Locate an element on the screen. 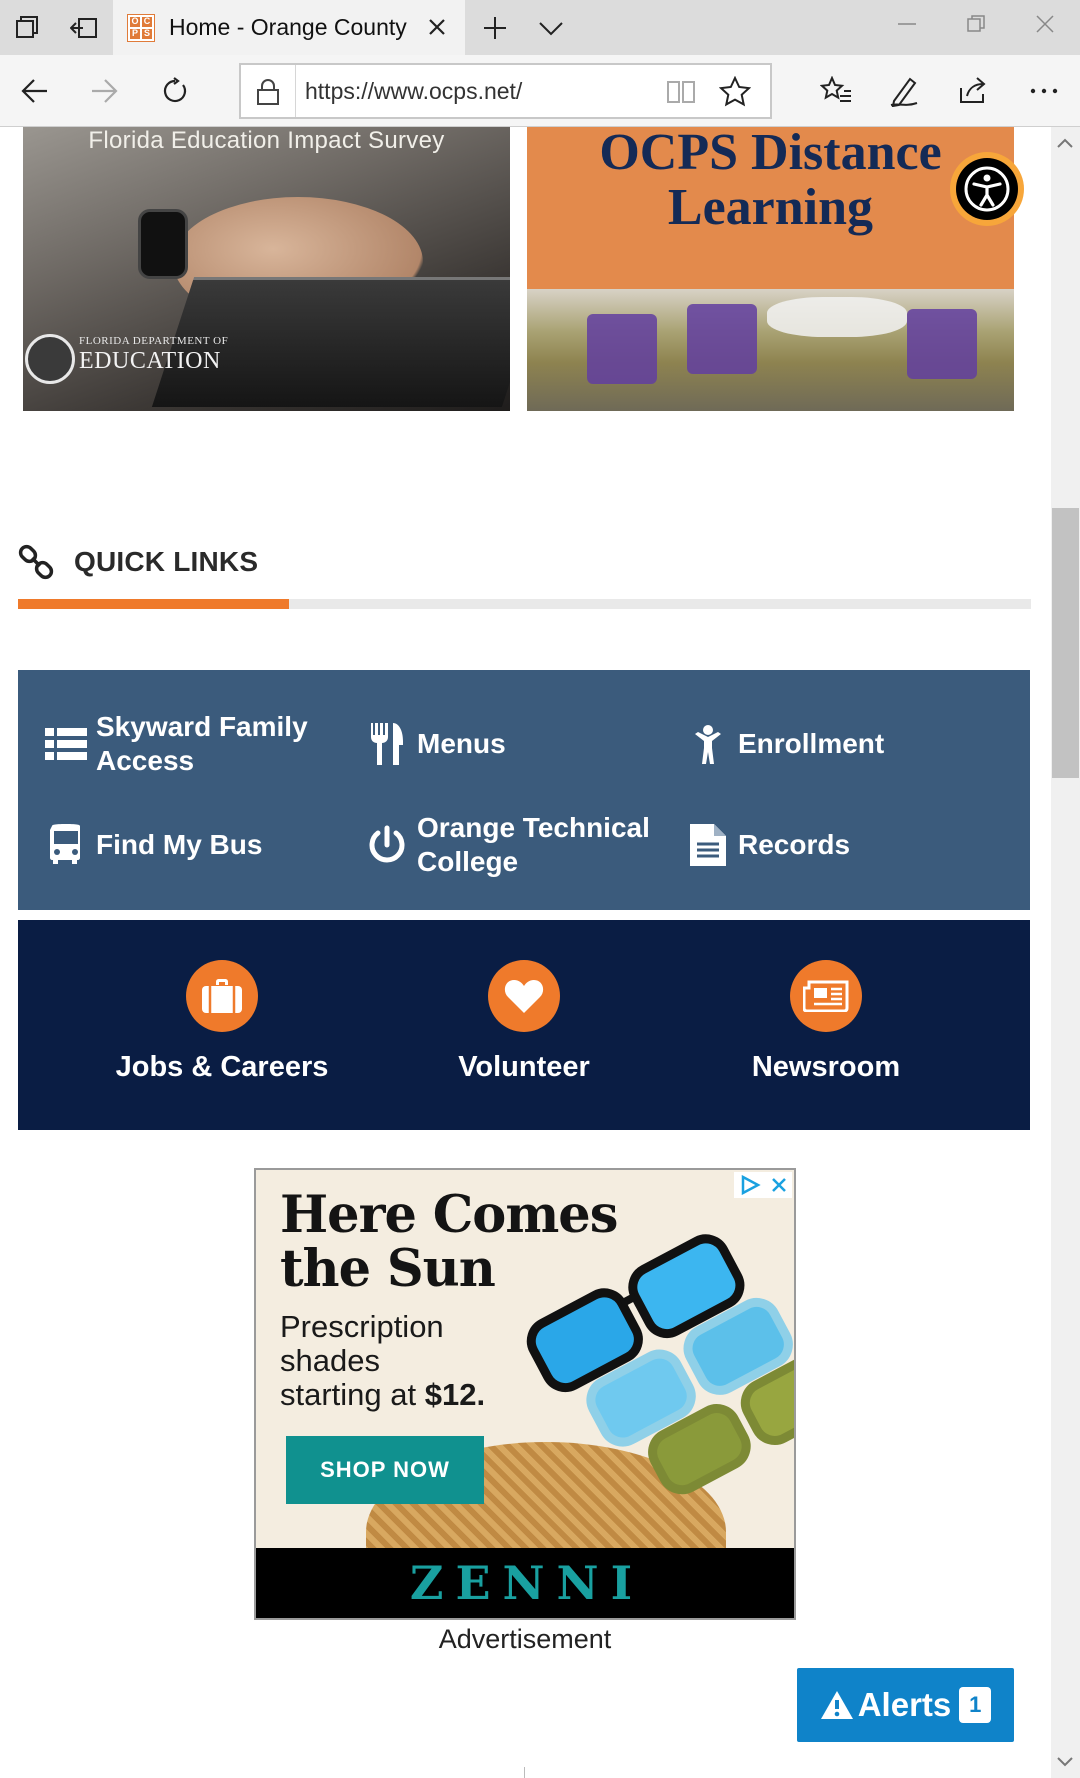 The image size is (1080, 1778). scrollbar-thumb is located at coordinates (1065, 643).